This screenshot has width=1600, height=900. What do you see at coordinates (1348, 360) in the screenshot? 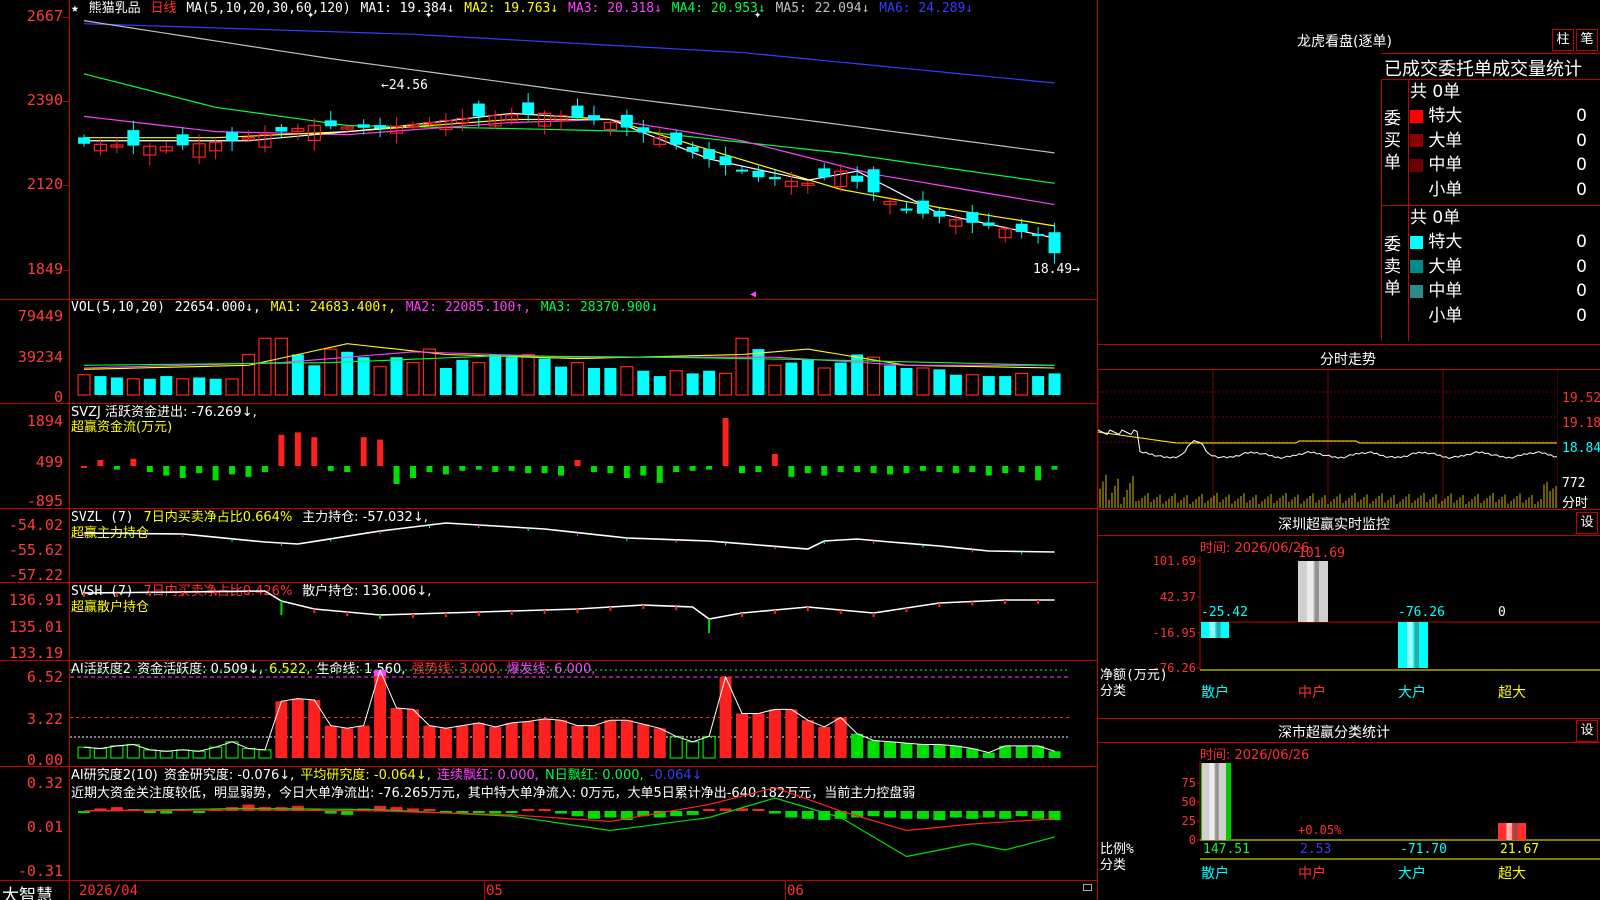
I see `minute-trend-title: 分时走势` at bounding box center [1348, 360].